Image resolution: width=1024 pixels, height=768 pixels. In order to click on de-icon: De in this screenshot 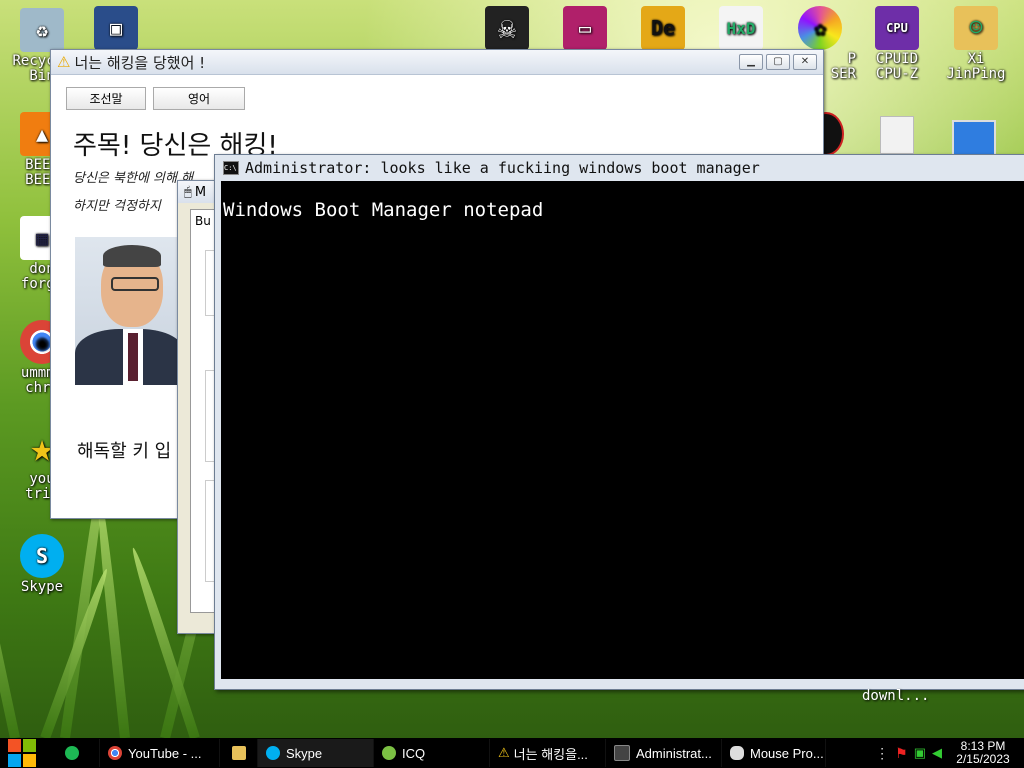, I will do `click(663, 28)`.